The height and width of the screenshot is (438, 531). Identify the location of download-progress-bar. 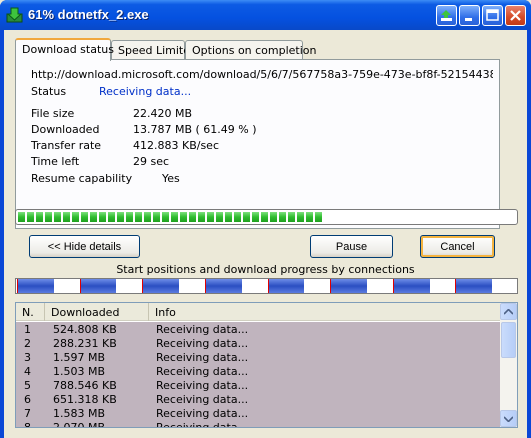
(266, 217).